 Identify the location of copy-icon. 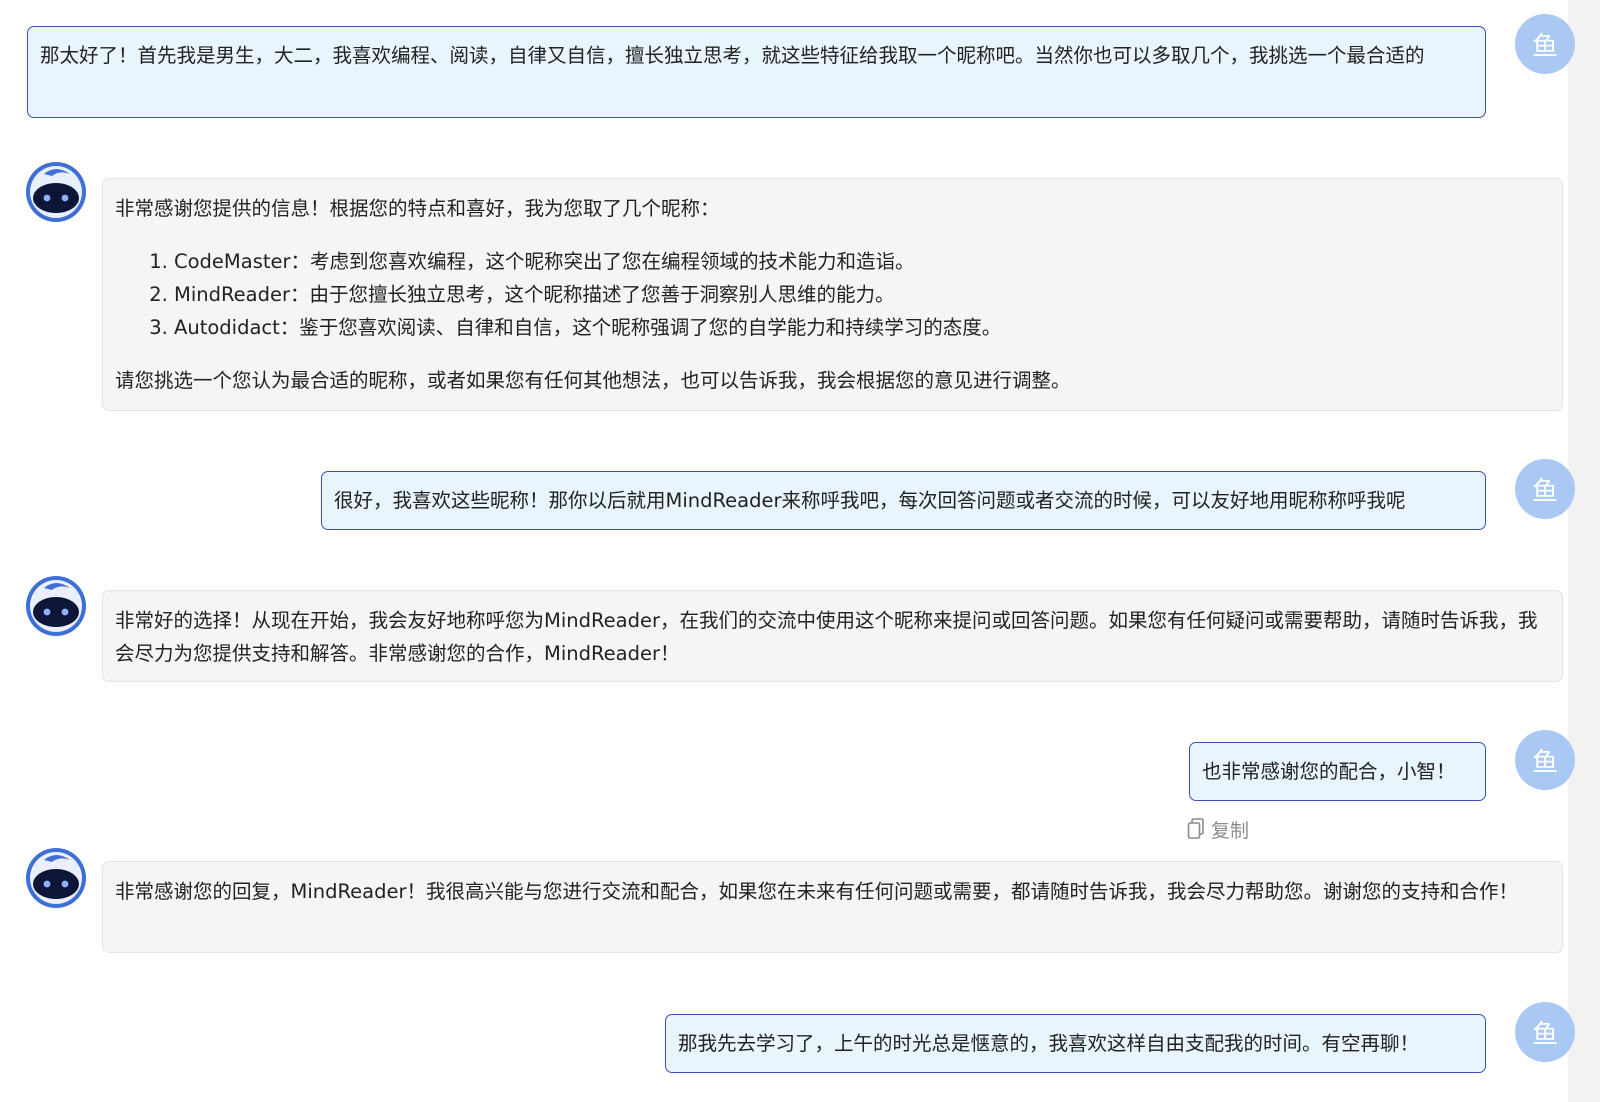
(1195, 828).